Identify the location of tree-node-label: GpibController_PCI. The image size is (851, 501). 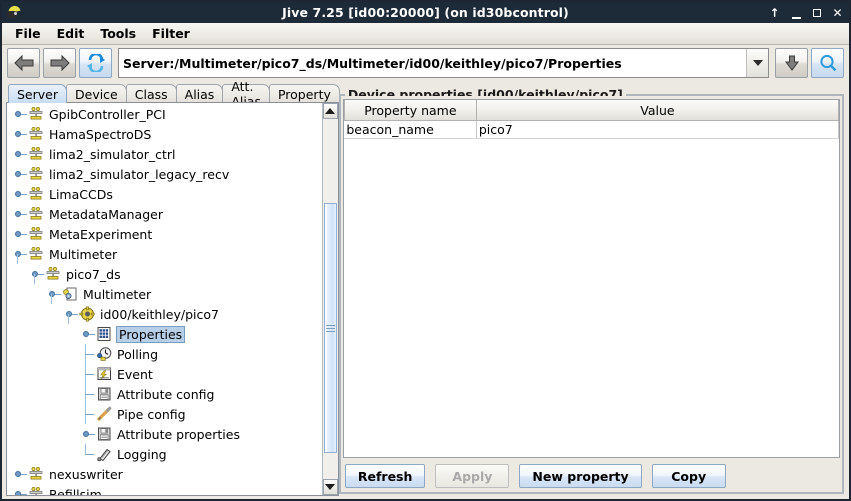
(107, 114).